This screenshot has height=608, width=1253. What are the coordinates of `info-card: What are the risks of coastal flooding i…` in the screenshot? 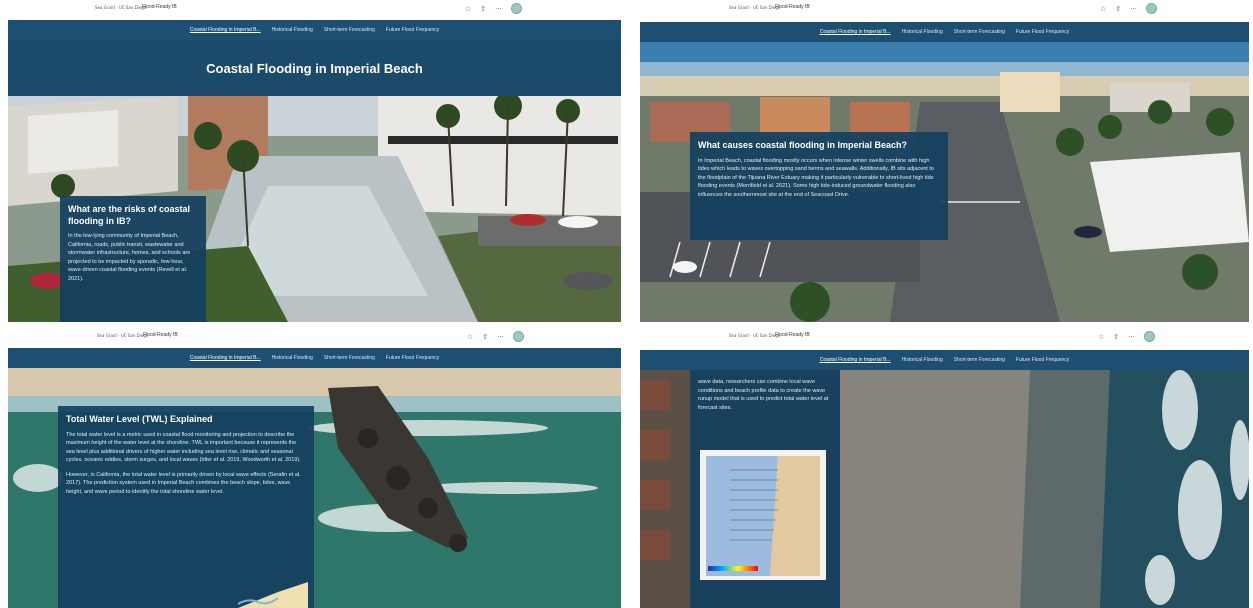 It's located at (133, 259).